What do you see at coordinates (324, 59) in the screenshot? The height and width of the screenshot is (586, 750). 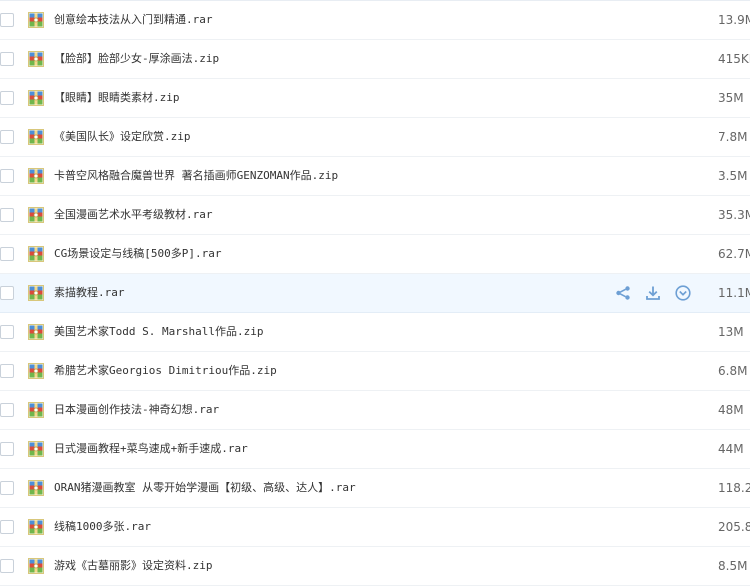 I see `file-name: 【脸部】脸部少女-厚涂画法.zip` at bounding box center [324, 59].